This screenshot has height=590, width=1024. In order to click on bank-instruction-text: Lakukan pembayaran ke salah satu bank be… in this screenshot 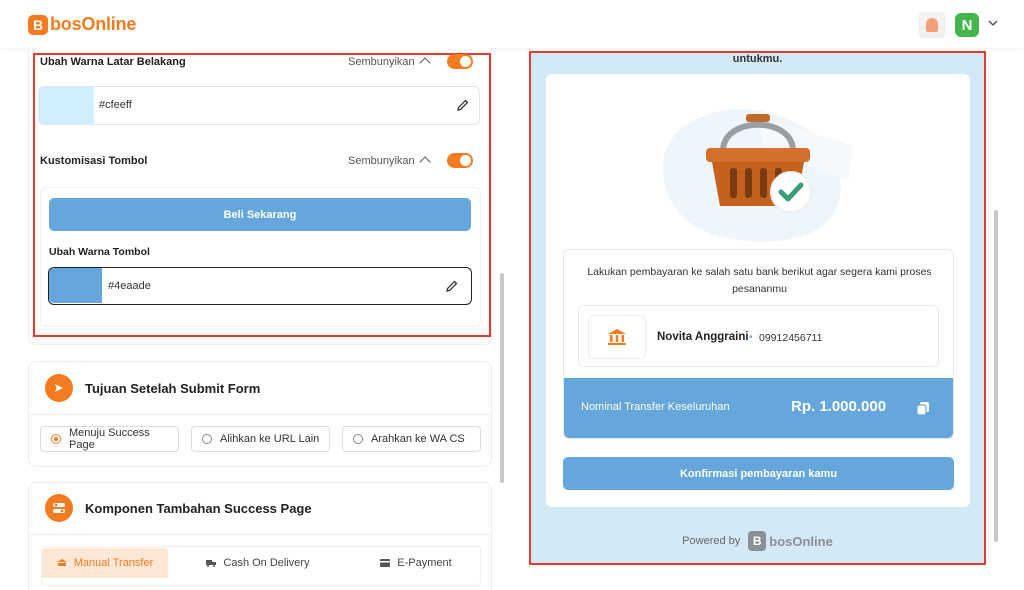, I will do `click(759, 280)`.